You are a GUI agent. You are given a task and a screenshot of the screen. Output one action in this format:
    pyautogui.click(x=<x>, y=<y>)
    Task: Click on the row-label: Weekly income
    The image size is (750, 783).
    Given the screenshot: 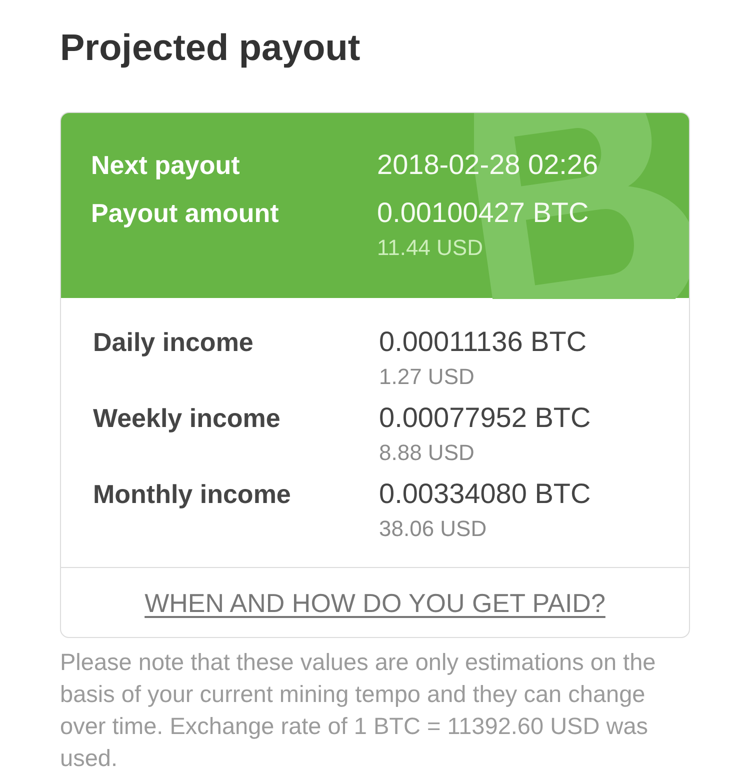 What is the action you would take?
    pyautogui.click(x=187, y=418)
    